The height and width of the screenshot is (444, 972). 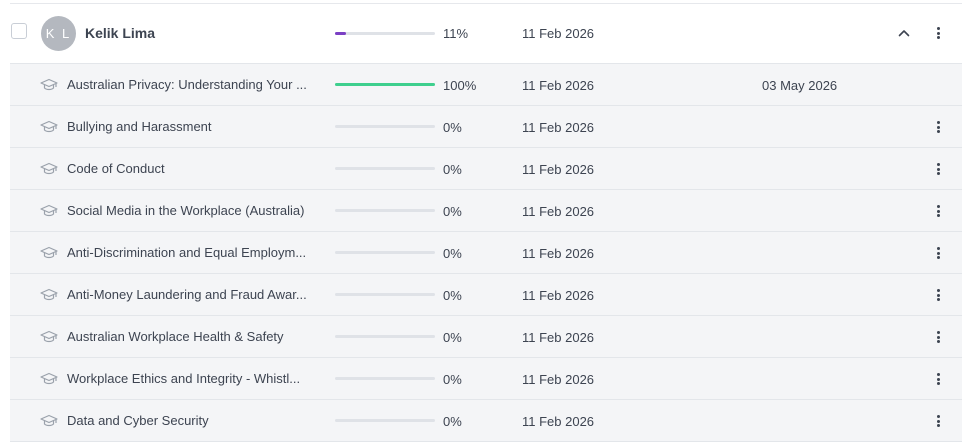 I want to click on course-title: Bullying and Harassment, so click(x=139, y=126).